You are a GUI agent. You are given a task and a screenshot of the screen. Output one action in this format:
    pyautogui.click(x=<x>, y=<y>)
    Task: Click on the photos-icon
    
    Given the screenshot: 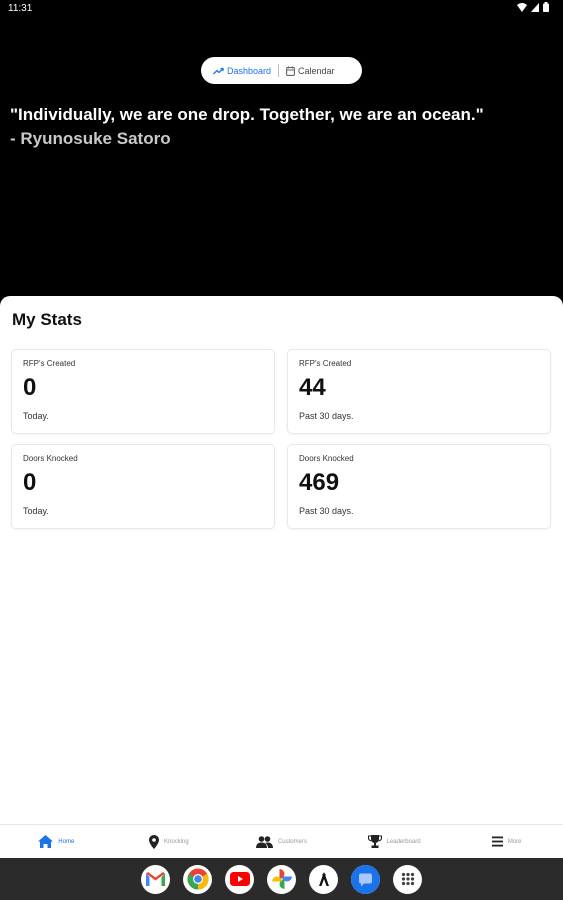 What is the action you would take?
    pyautogui.click(x=281, y=879)
    